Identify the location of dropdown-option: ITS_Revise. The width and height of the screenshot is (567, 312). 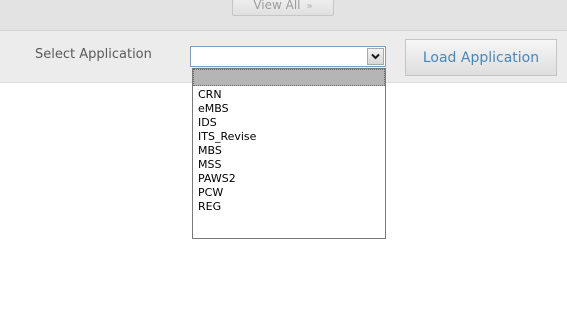
(289, 137).